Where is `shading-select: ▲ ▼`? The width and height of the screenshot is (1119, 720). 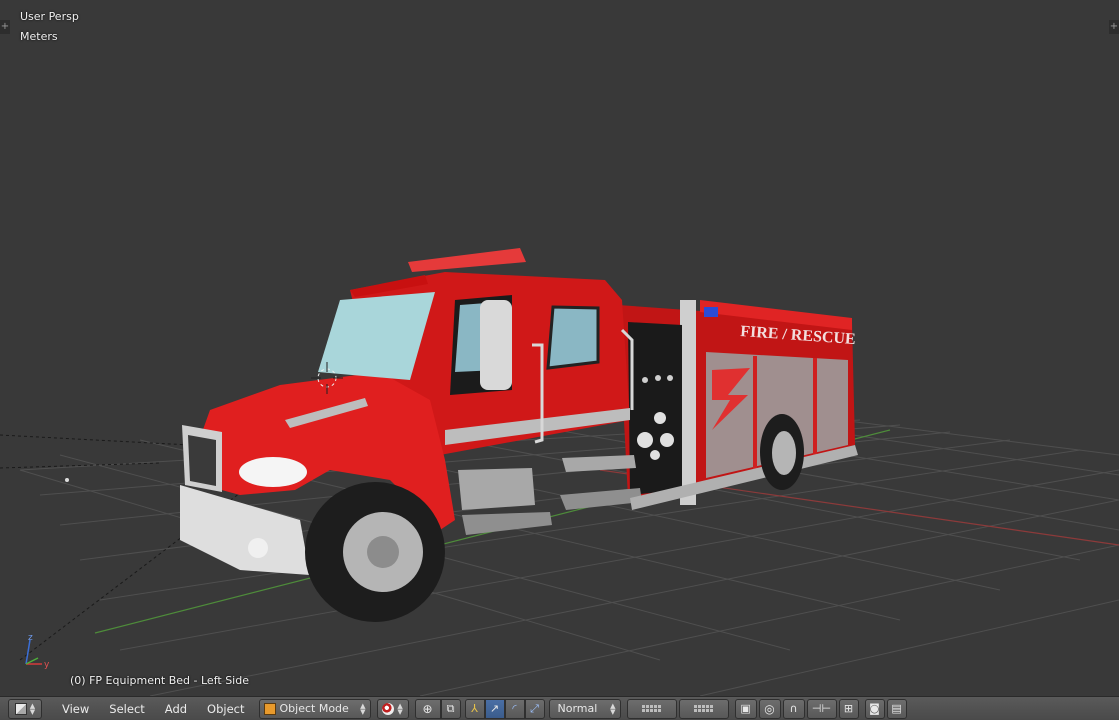
shading-select: ▲ ▼ is located at coordinates (392, 708).